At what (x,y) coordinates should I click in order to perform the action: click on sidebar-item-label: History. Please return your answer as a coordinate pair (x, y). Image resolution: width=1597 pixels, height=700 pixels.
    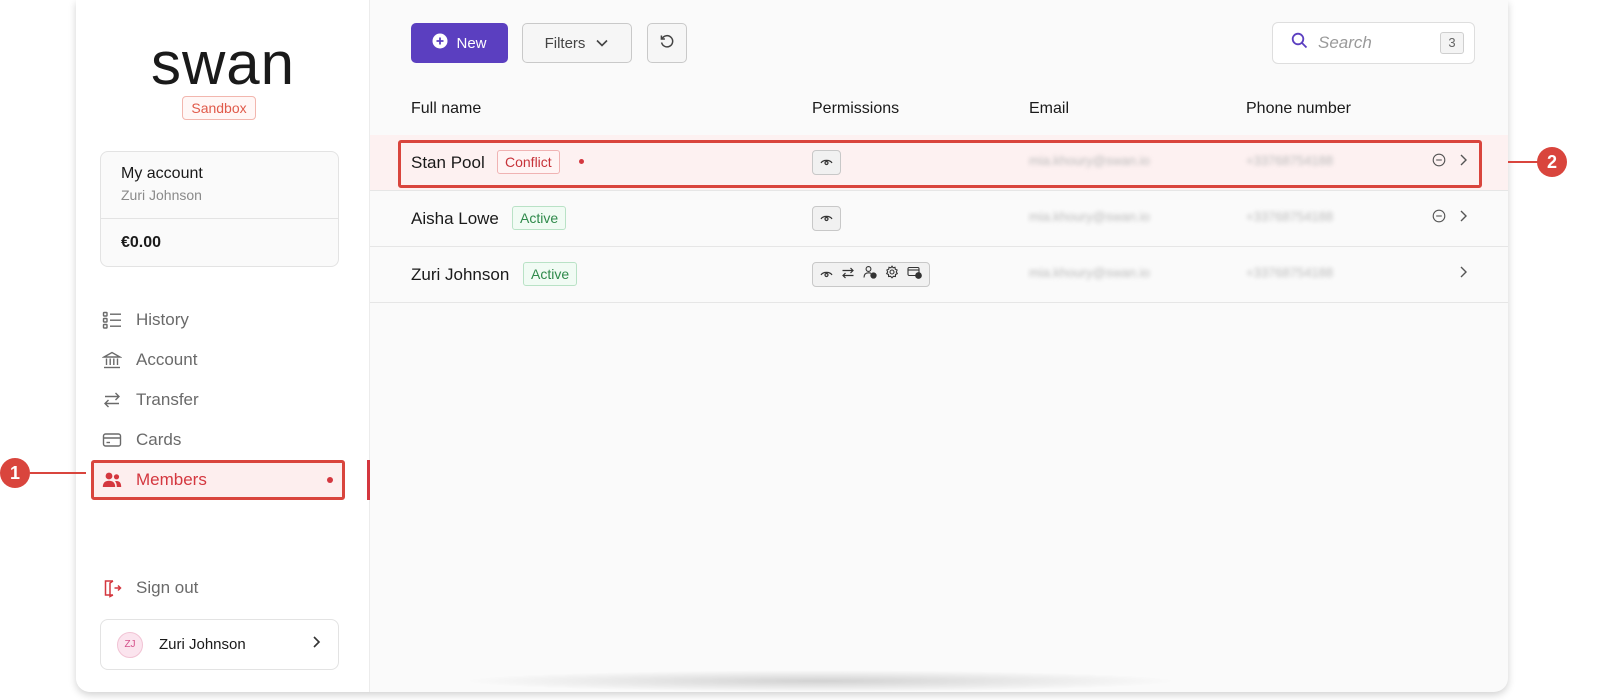
    Looking at the image, I should click on (162, 319).